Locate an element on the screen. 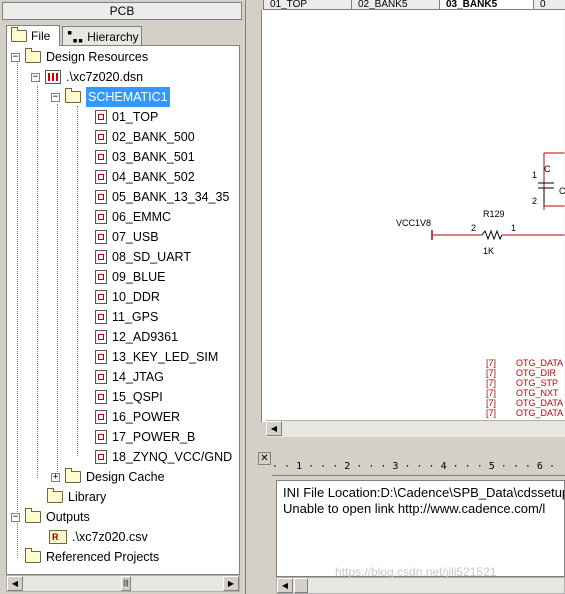  tree-item-library: Library is located at coordinates (76, 497).